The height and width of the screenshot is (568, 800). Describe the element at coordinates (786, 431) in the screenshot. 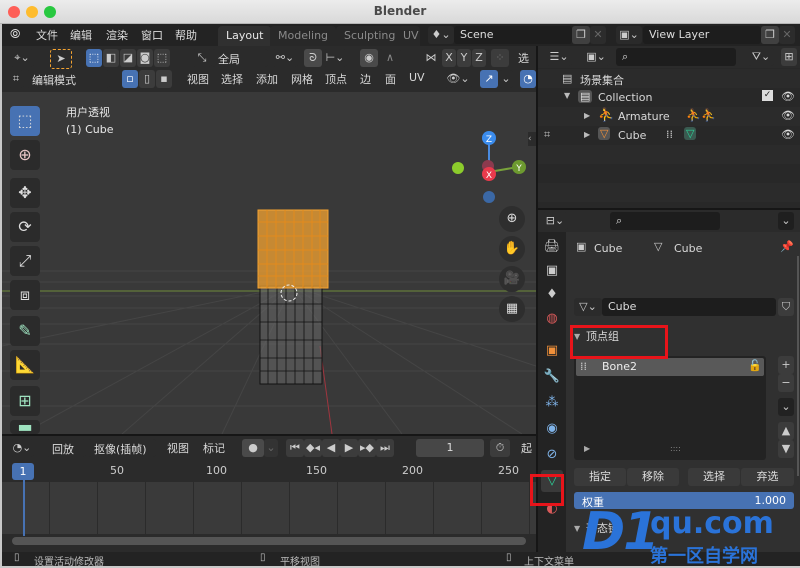

I see `move-up-button: ▲` at that location.